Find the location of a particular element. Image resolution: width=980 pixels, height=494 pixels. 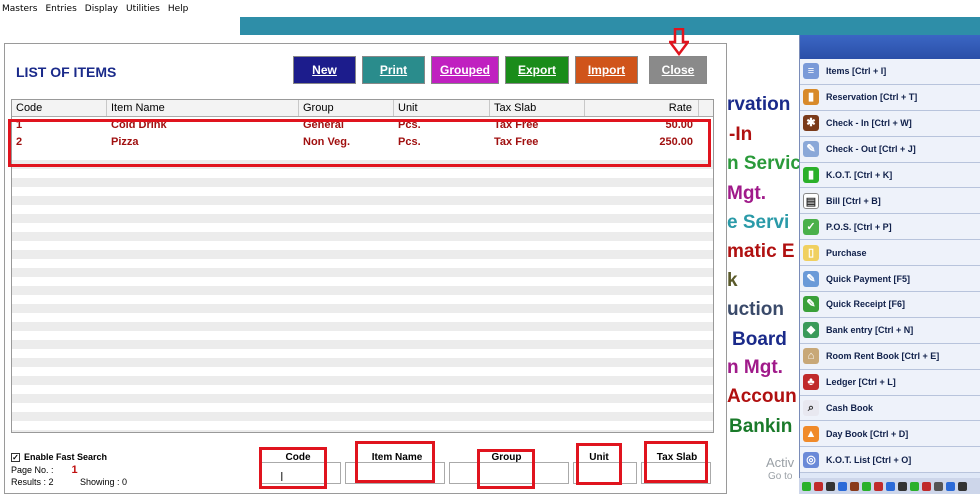

bg-menu-mgt: Mgt. is located at coordinates (746, 194).